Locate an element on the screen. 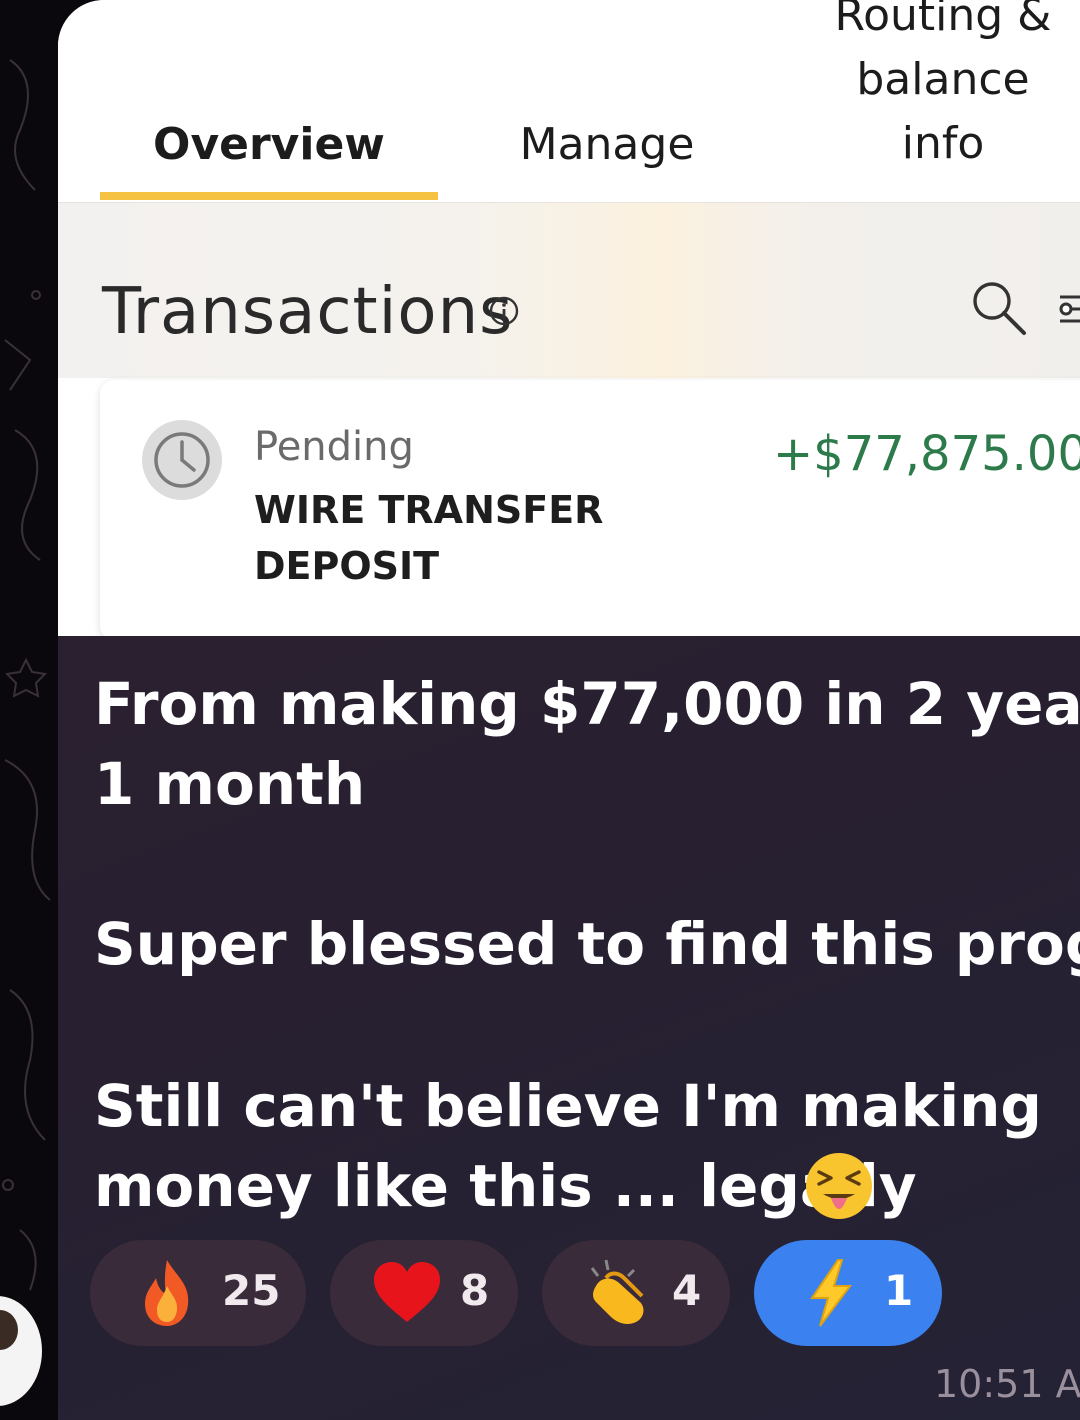  reaction-heart: 8 is located at coordinates (424, 1293).